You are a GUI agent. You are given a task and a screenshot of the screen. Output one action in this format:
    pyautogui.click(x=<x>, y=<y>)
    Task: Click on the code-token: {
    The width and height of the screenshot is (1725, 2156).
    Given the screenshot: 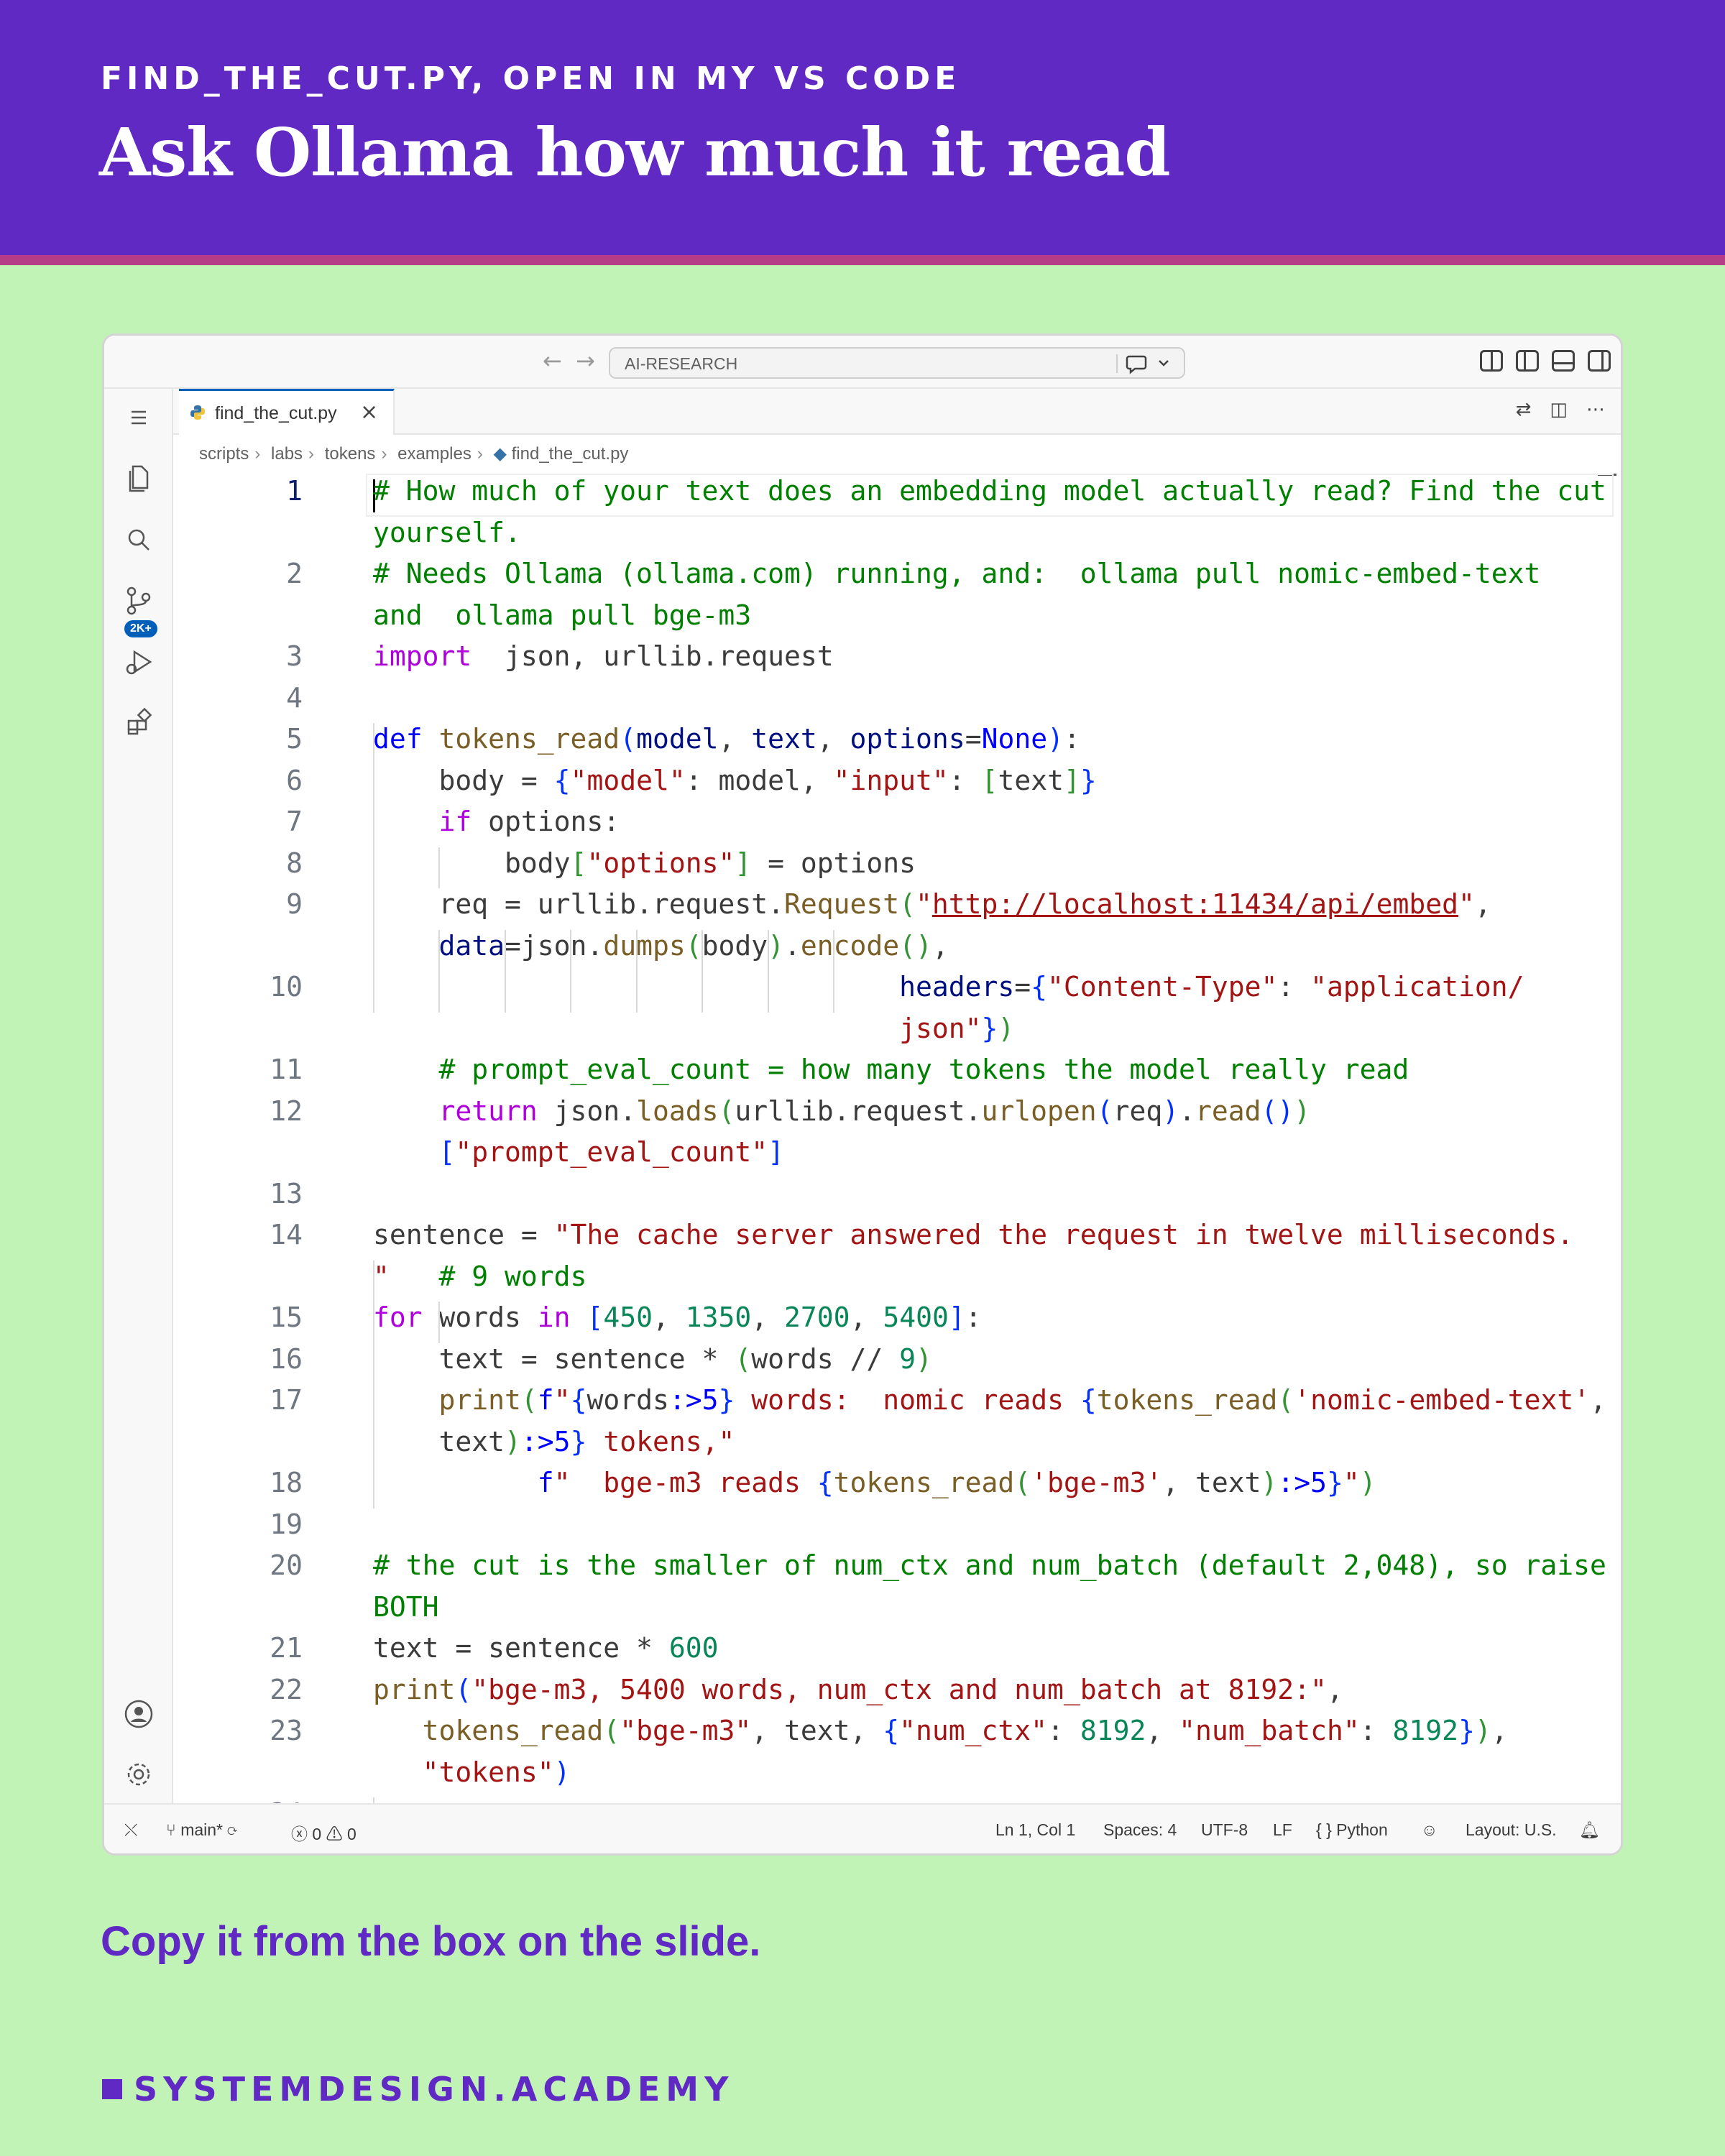 What is the action you would take?
    pyautogui.click(x=1039, y=987)
    